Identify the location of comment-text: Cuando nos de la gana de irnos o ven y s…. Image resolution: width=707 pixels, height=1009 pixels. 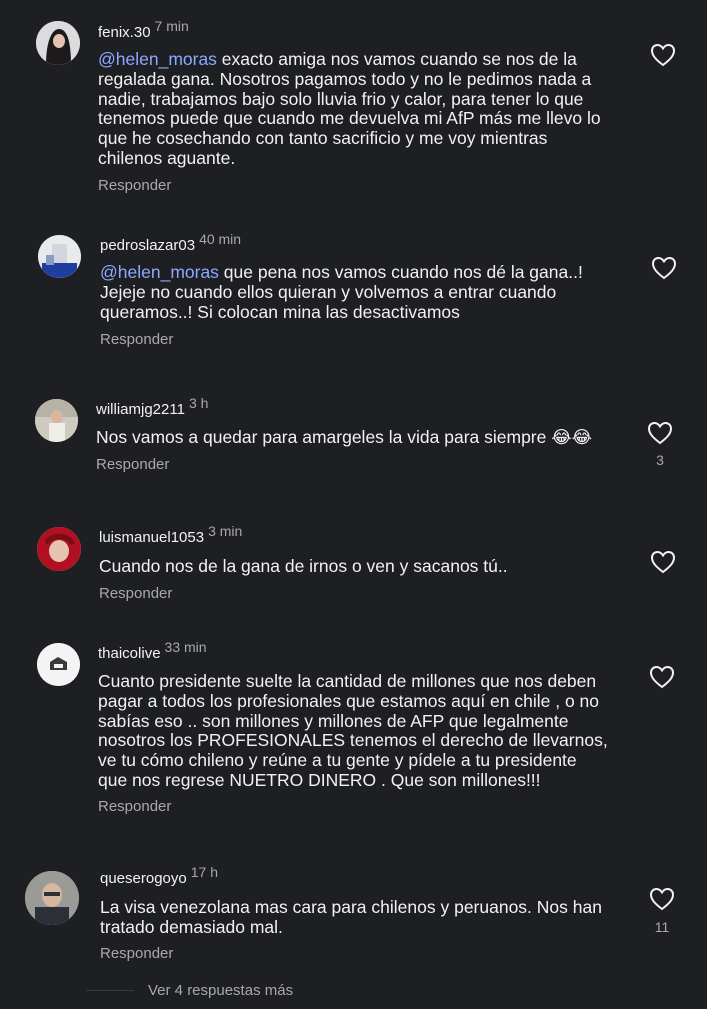
(303, 566).